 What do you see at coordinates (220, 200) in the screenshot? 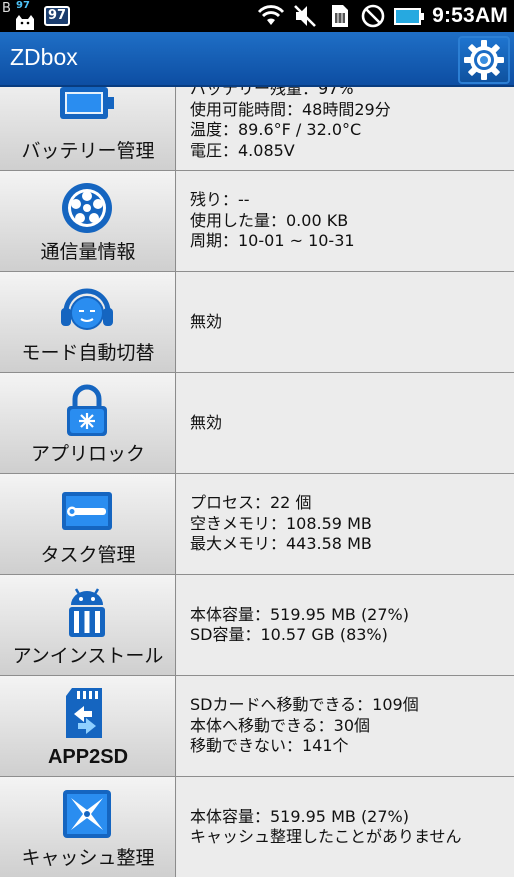
I see `info-line: 残り：--` at bounding box center [220, 200].